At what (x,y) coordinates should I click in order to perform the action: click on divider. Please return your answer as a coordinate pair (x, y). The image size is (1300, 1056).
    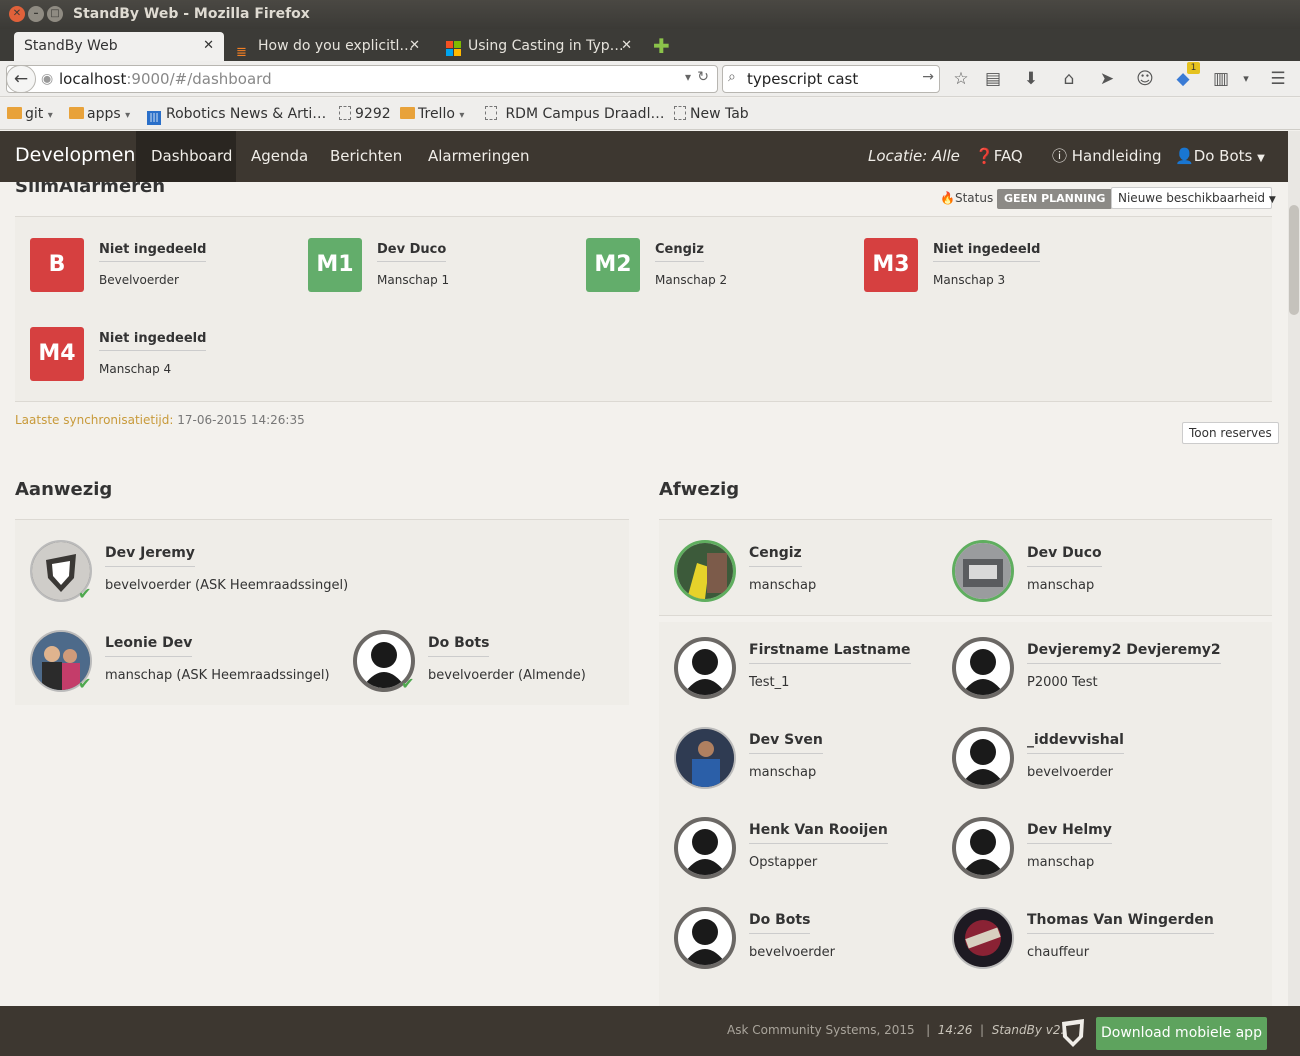
    Looking at the image, I should click on (643, 401).